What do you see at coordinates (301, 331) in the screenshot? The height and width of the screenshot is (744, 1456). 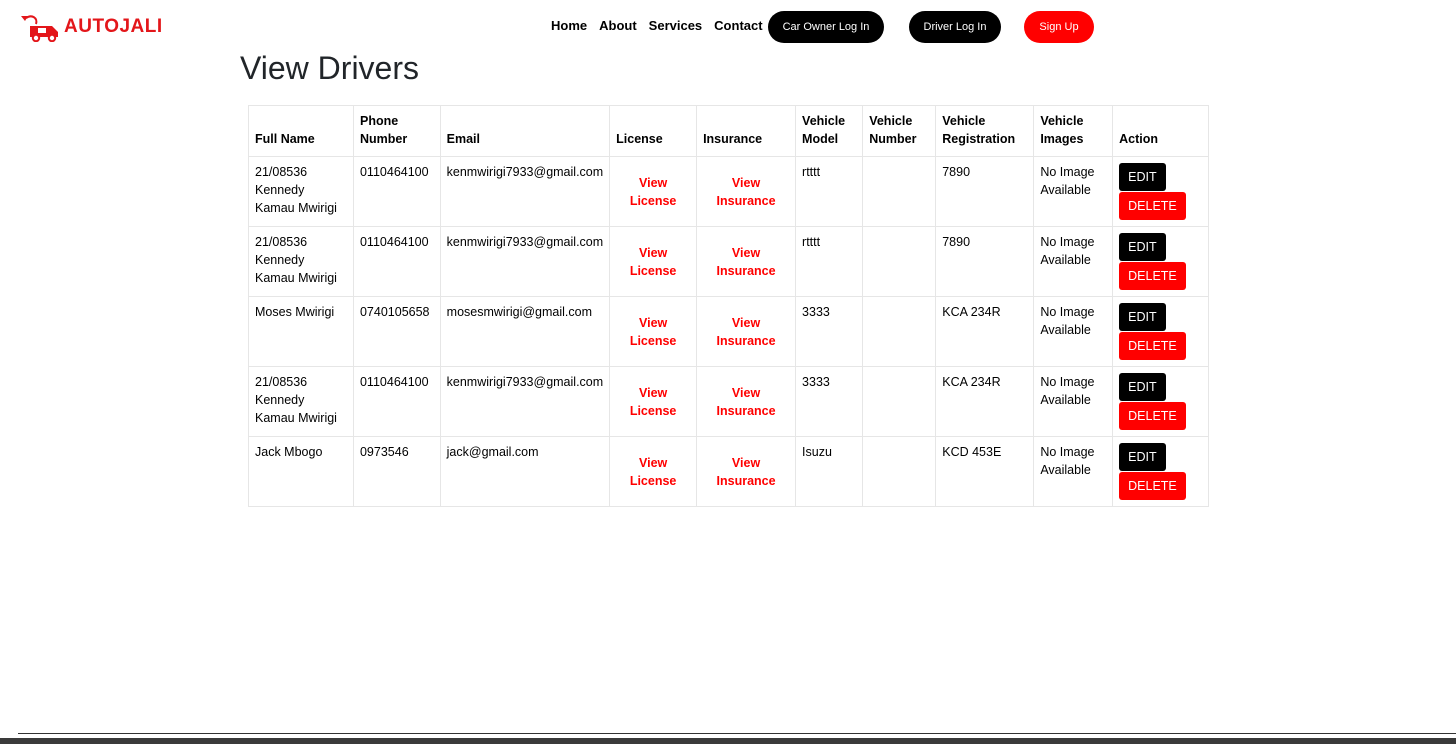 I see `cell-full-name: Moses Mwirigi` at bounding box center [301, 331].